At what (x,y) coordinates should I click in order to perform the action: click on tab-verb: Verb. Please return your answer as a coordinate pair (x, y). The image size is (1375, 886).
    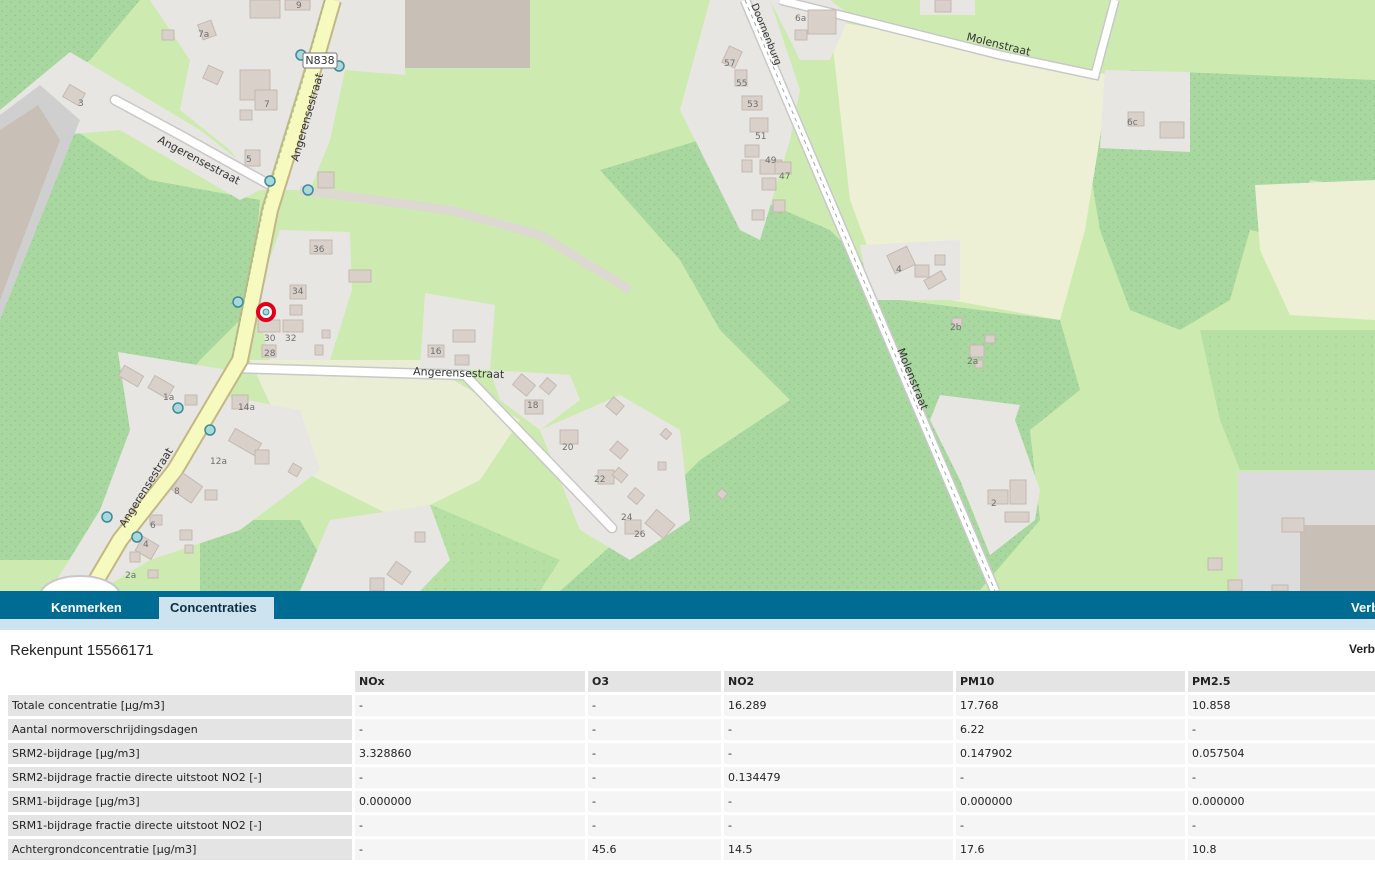
    Looking at the image, I should click on (1357, 608).